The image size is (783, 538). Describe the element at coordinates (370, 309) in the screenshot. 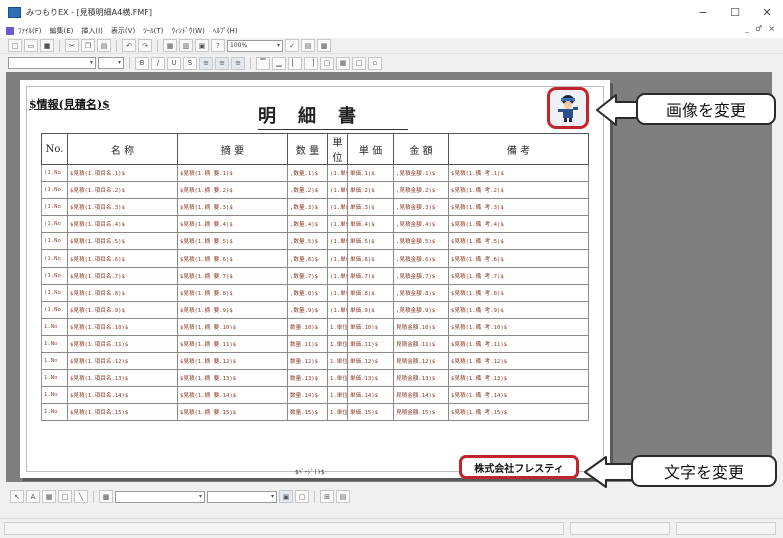

I see `cell-unit-price: 単価.9)$` at that location.